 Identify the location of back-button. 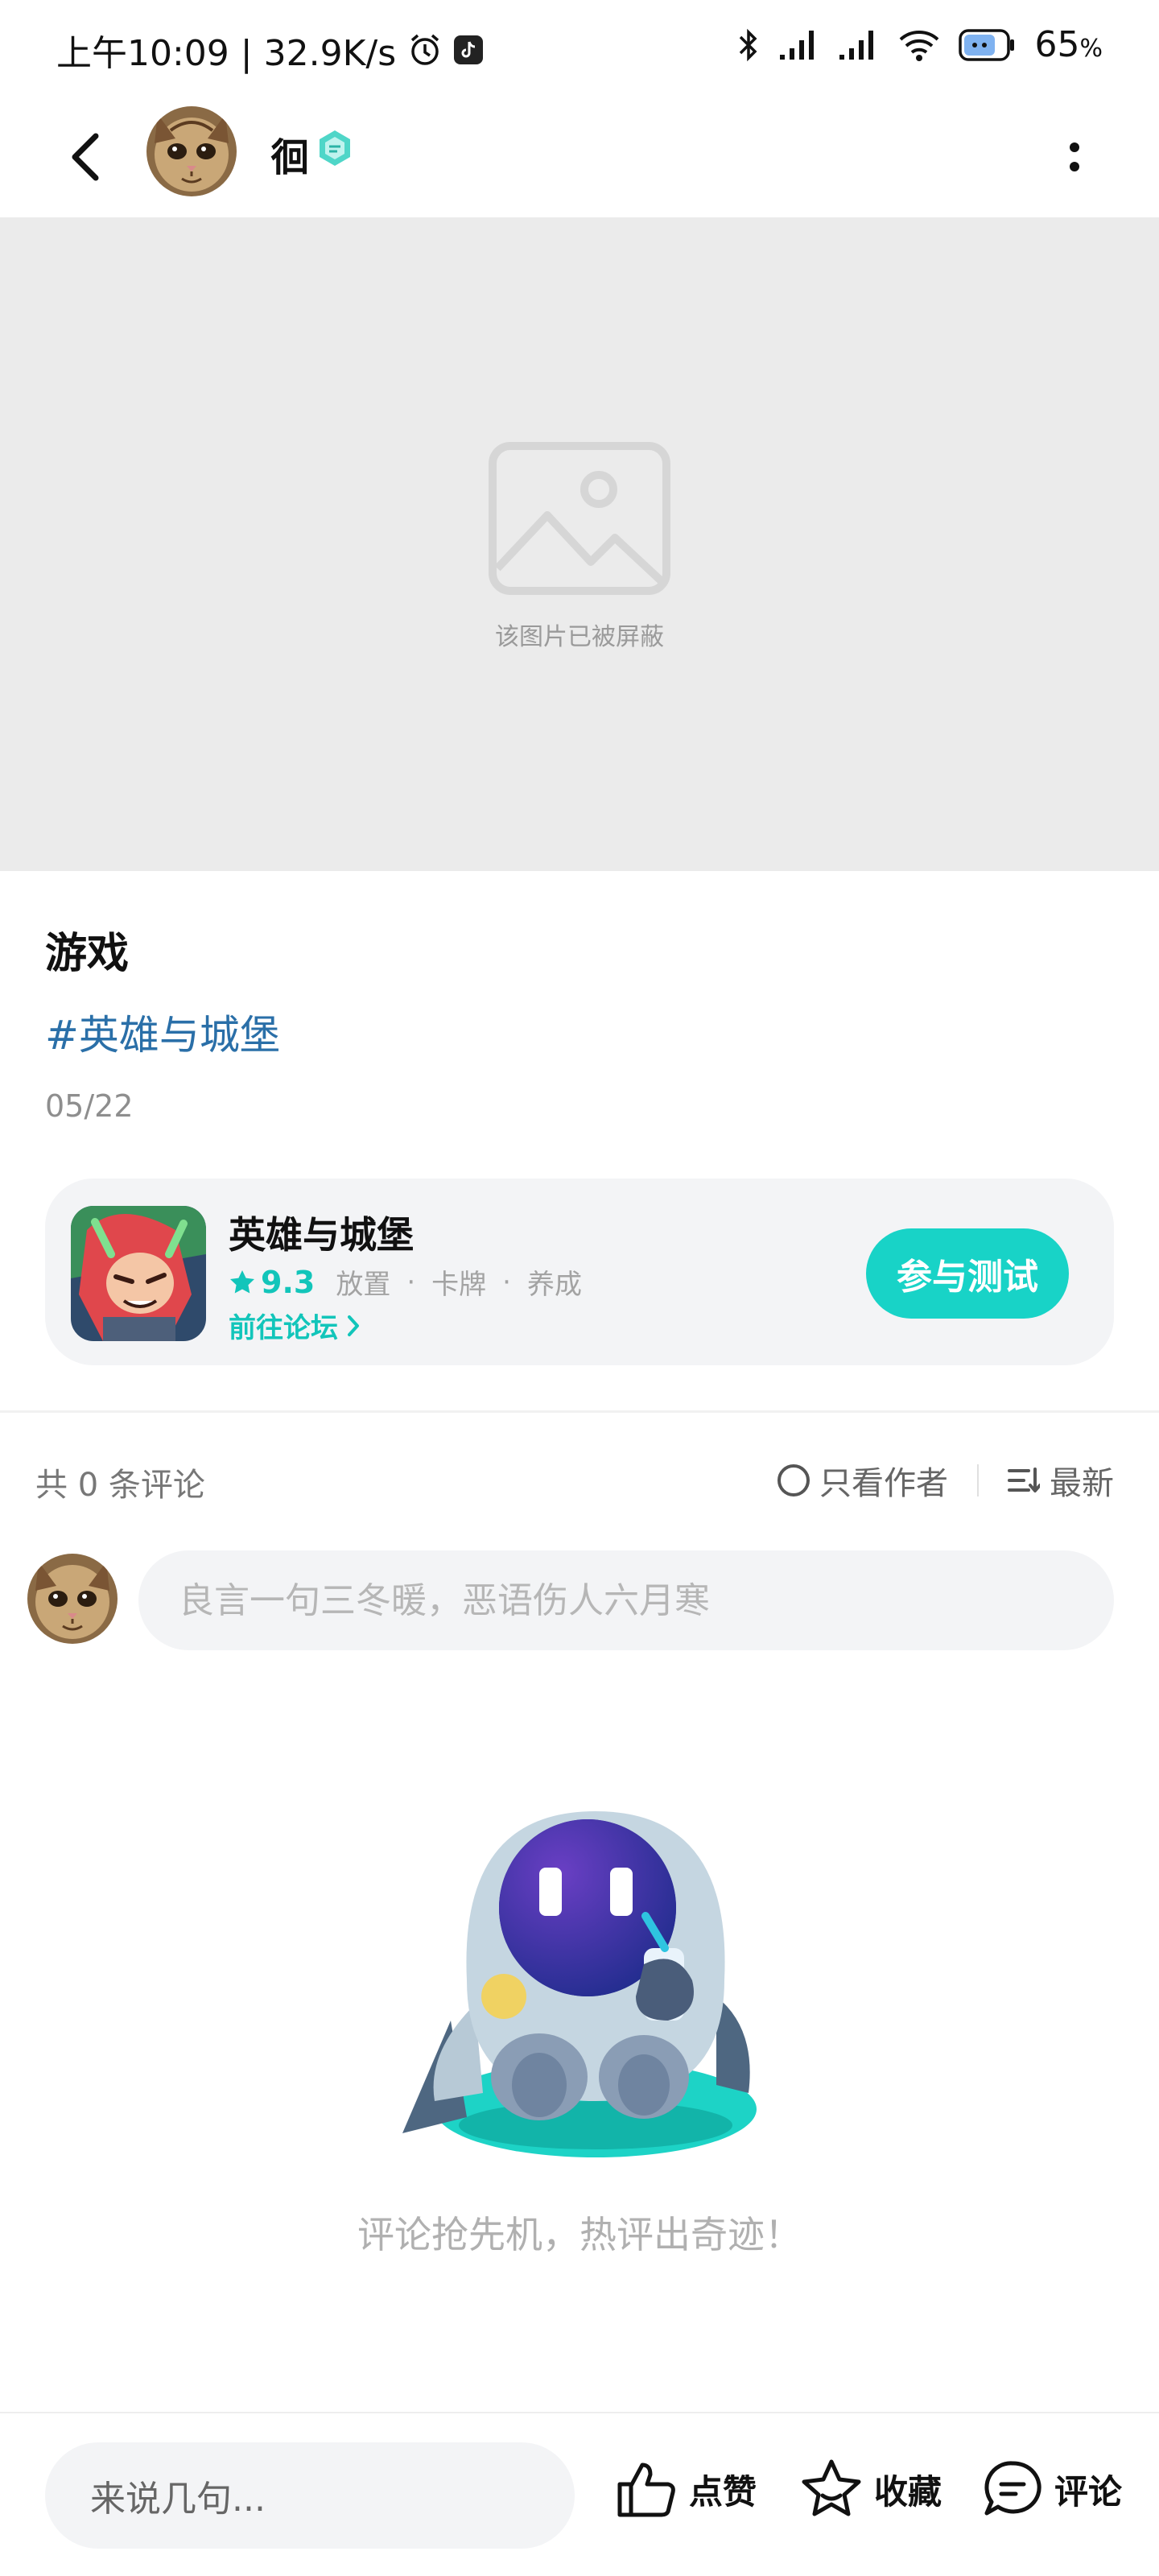
(84, 157).